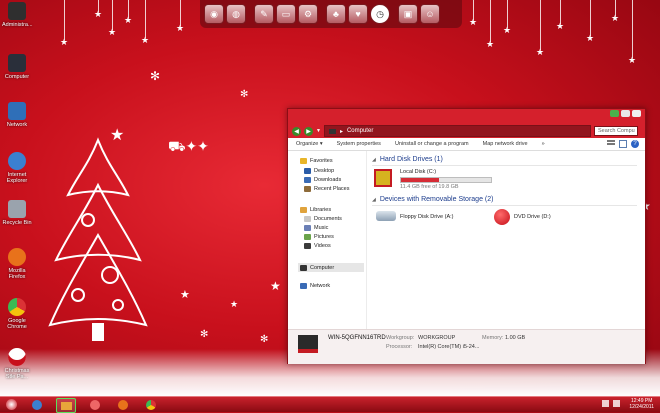  I want to click on computer-name: WIN-5QGFNN16TRD, so click(357, 338).